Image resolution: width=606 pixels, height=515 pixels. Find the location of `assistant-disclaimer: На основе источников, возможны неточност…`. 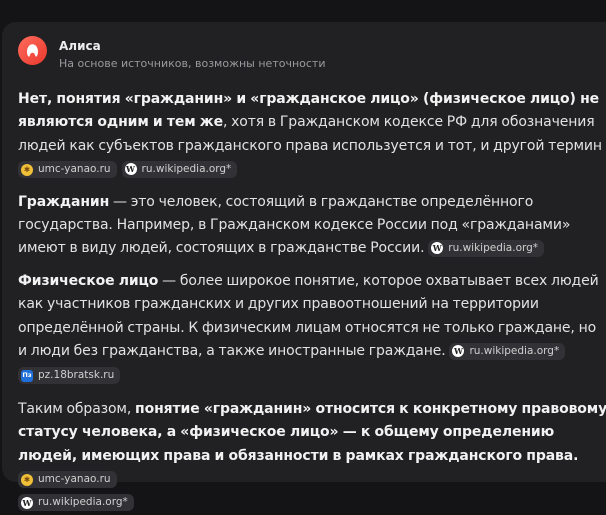

assistant-disclaimer: На основе источников, возможны неточност… is located at coordinates (192, 63).